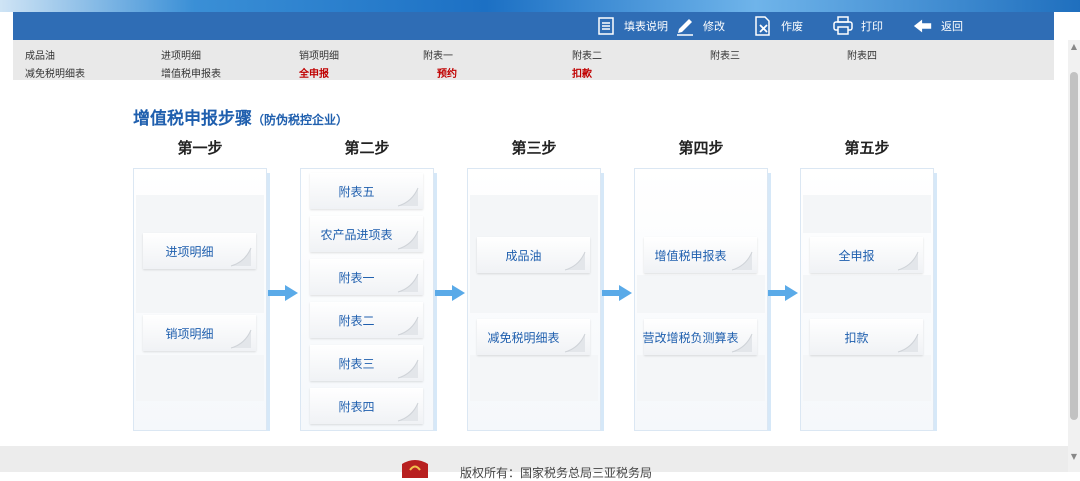 This screenshot has width=1080, height=481. I want to click on nav-appointment: 预约, so click(447, 72).